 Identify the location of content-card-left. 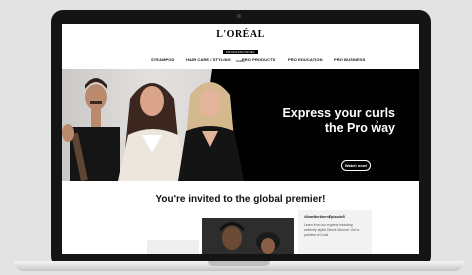
(173, 247).